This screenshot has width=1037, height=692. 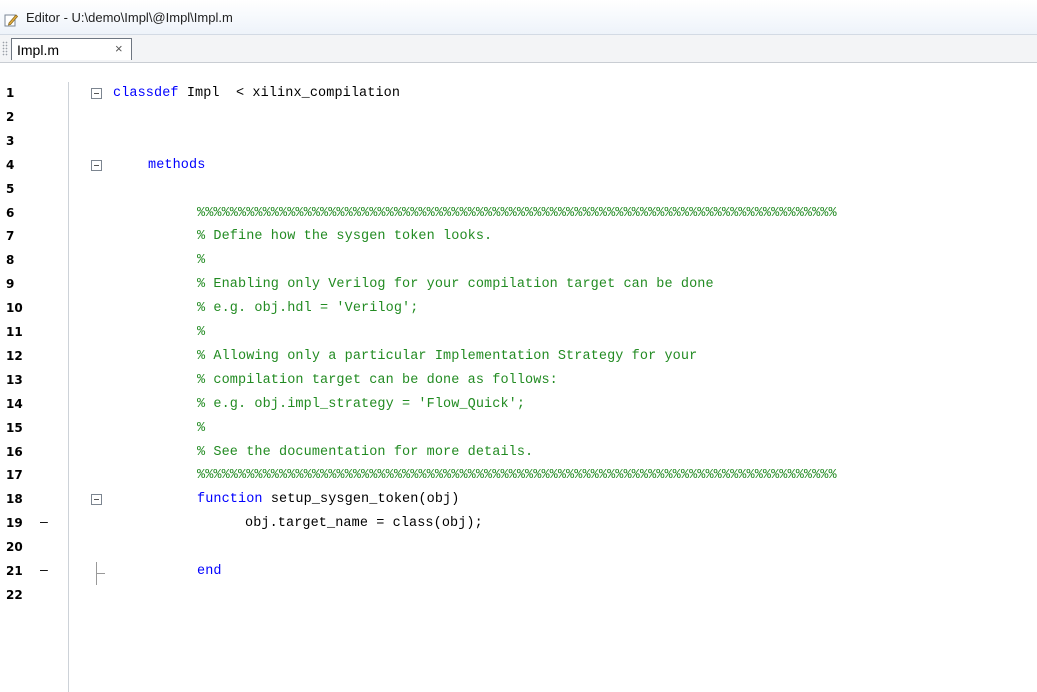 What do you see at coordinates (10, 140) in the screenshot?
I see `line-number: 3` at bounding box center [10, 140].